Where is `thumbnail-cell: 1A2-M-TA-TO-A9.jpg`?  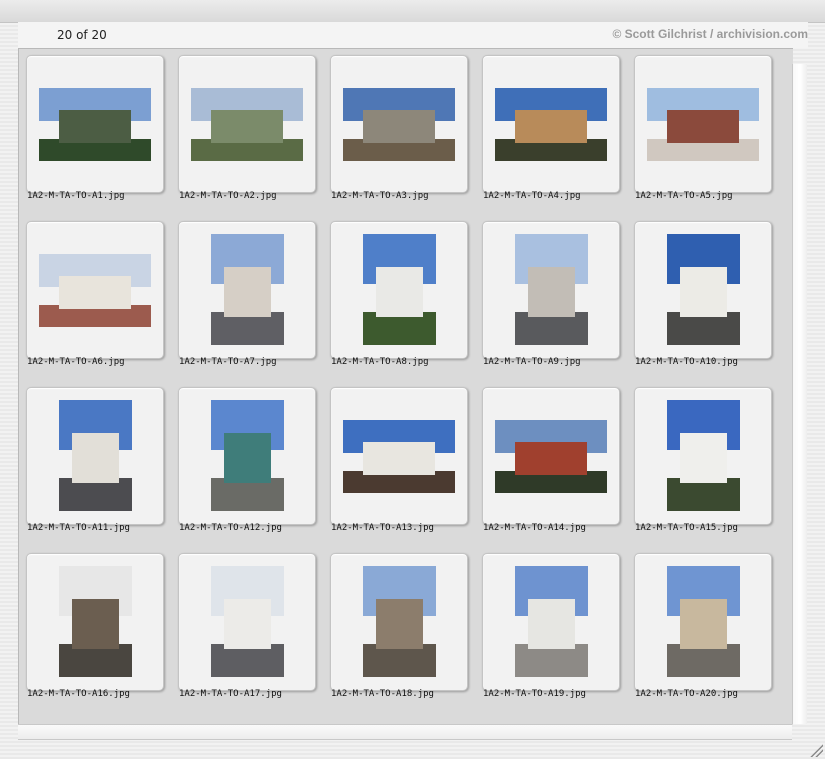 thumbnail-cell: 1A2-M-TA-TO-A9.jpg is located at coordinates (551, 298).